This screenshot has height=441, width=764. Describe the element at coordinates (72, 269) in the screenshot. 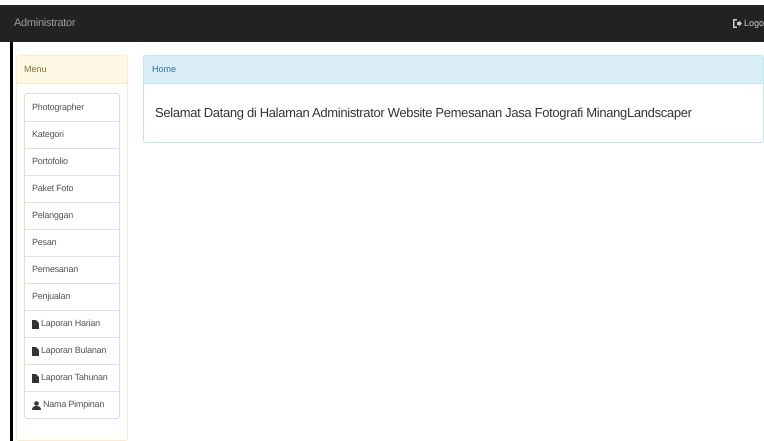

I see `menu-item: Pemesanan` at that location.